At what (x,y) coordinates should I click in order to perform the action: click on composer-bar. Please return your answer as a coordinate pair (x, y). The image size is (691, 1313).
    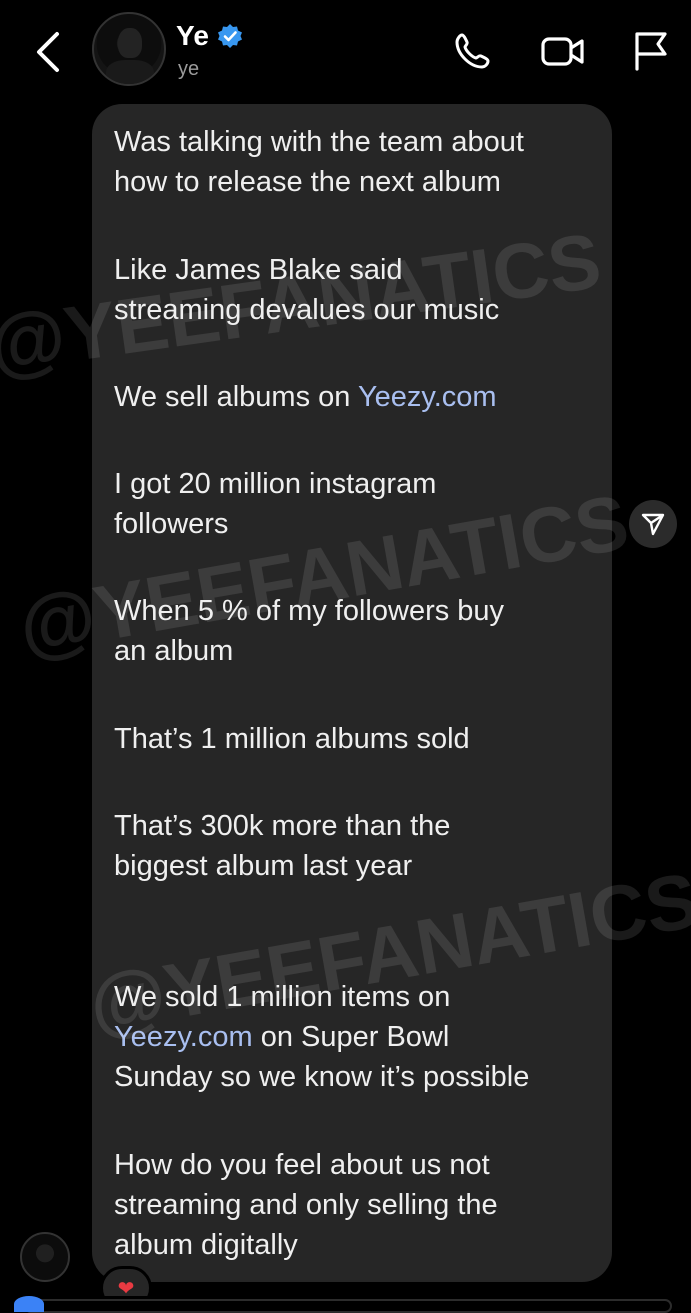
    Looking at the image, I should click on (345, 1304).